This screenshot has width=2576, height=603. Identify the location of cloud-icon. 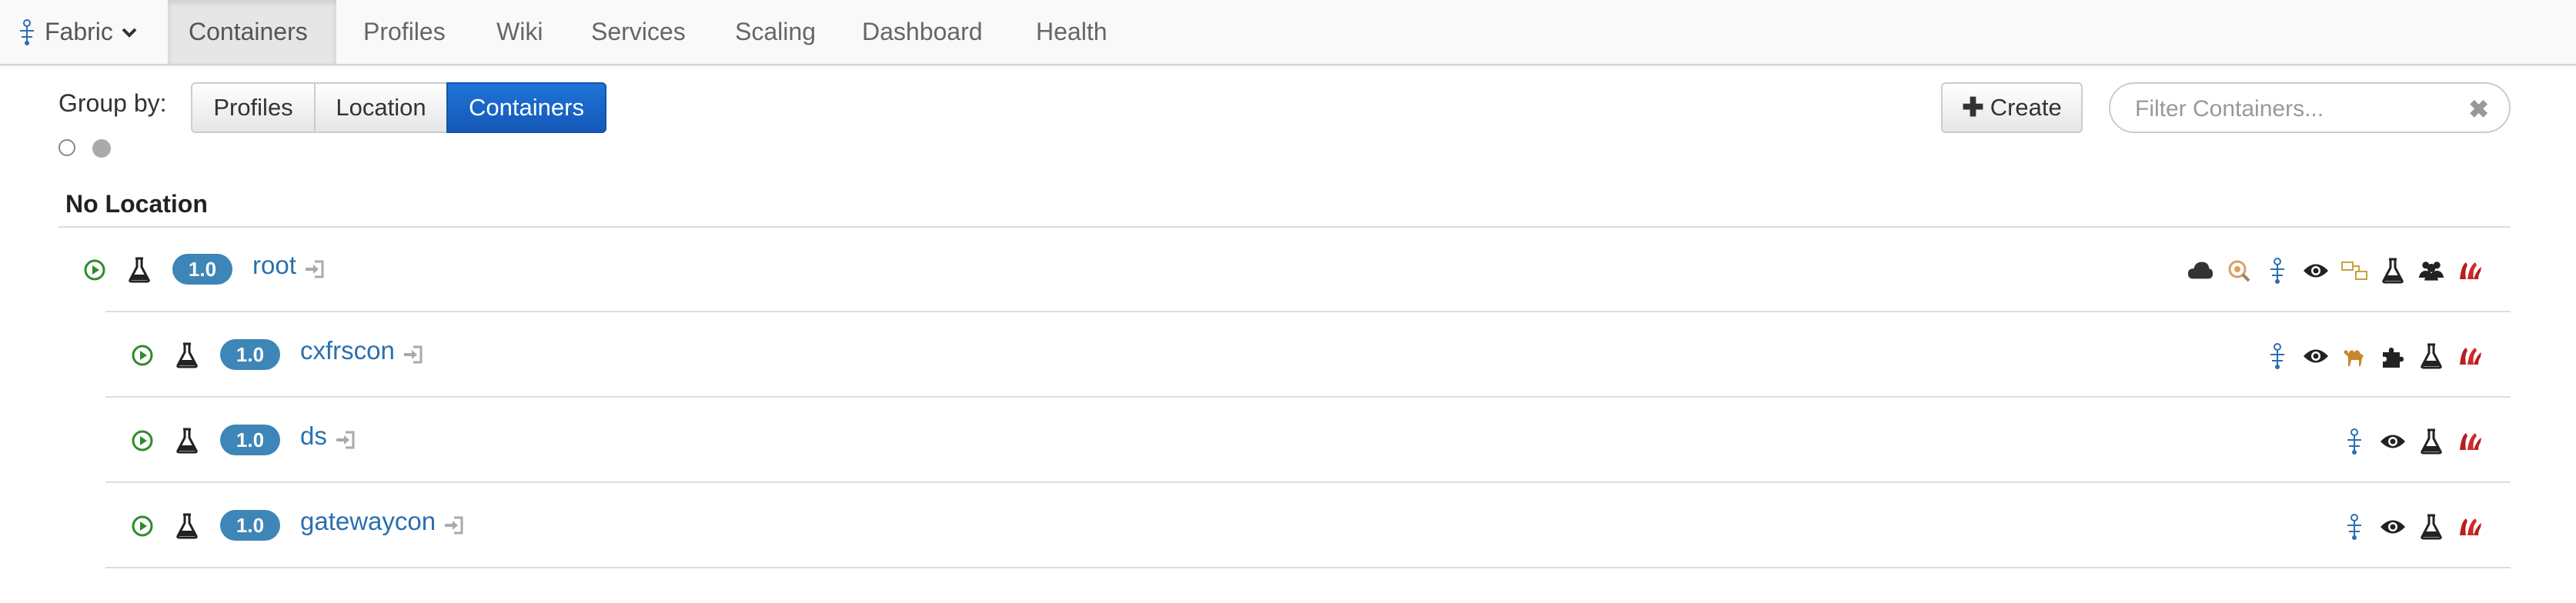
(2200, 271).